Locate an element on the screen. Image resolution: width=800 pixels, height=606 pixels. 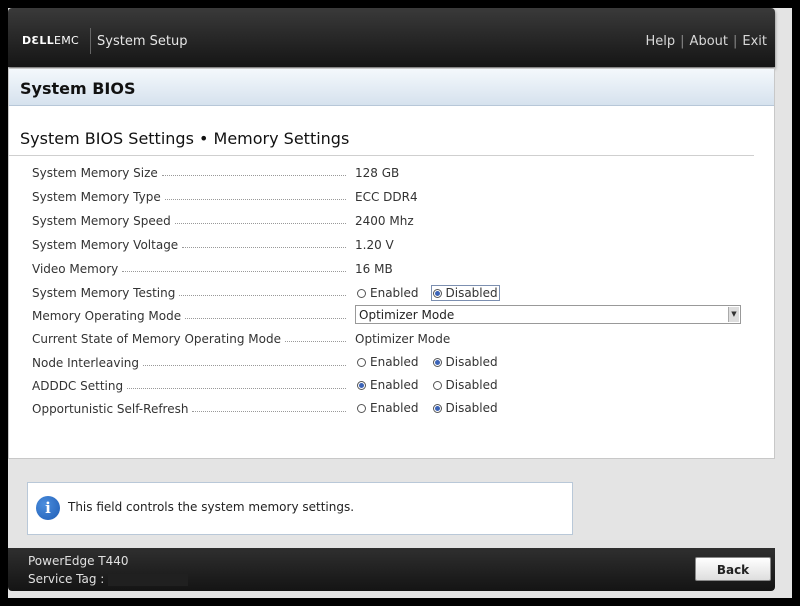
setting-value: ECC DDR4 is located at coordinates (386, 197).